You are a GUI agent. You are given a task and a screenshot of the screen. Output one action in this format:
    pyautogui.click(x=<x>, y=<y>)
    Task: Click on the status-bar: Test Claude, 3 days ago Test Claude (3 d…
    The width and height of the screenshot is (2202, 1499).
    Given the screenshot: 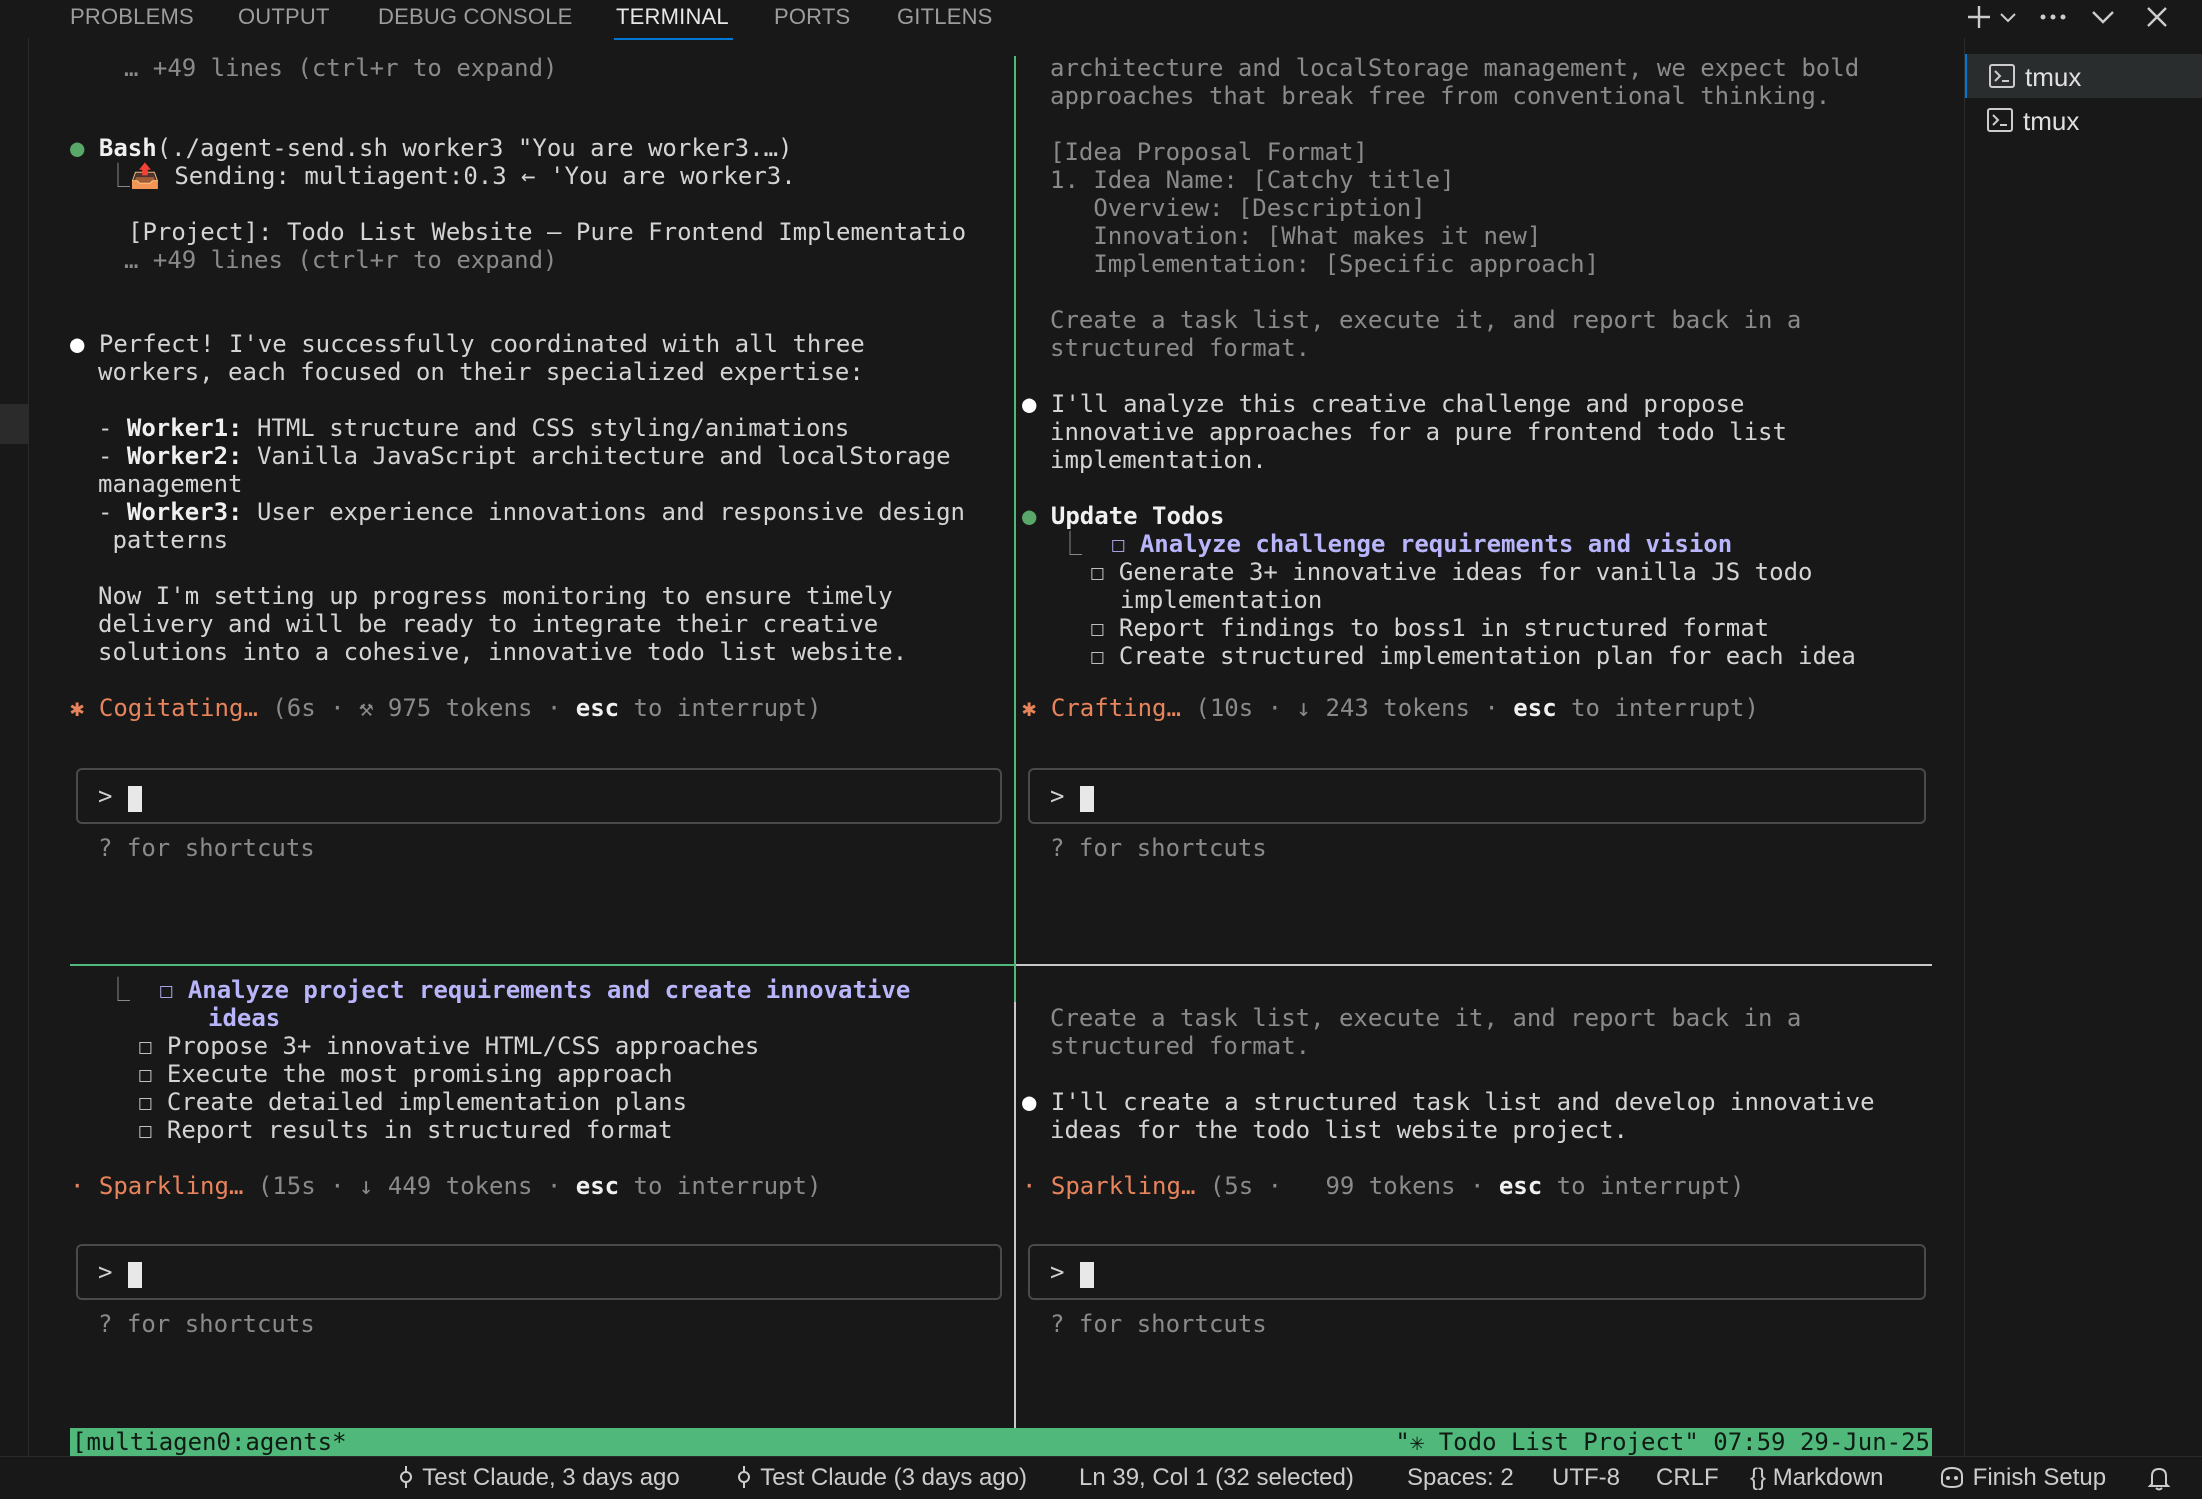 What is the action you would take?
    pyautogui.click(x=1101, y=1477)
    